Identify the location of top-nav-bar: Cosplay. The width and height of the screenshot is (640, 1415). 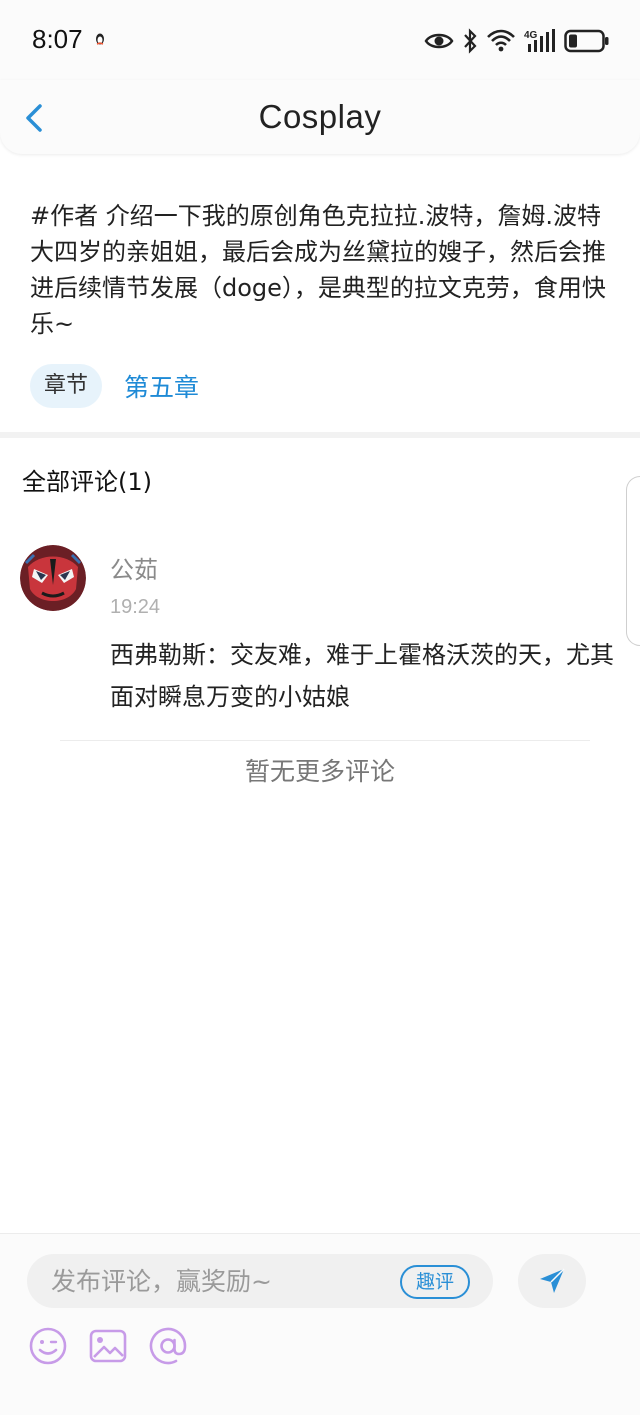
(320, 117).